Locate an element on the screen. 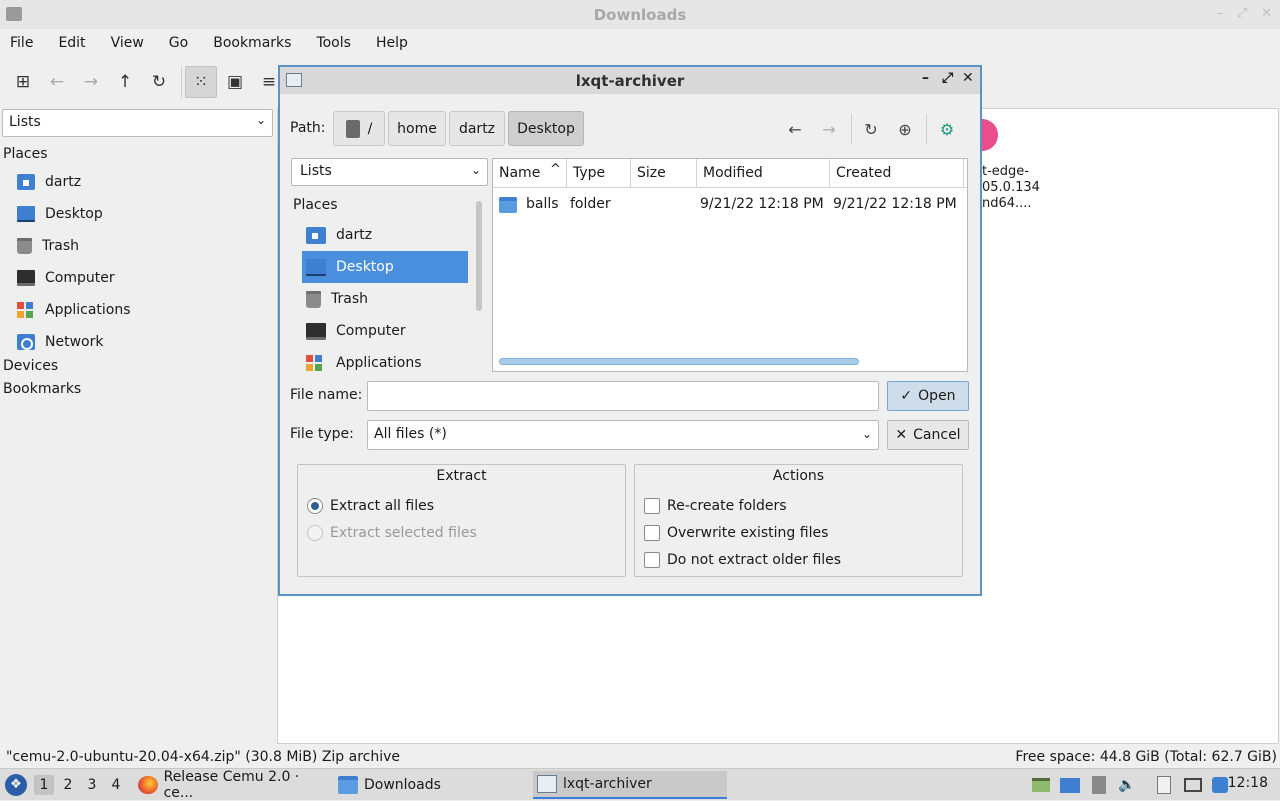 This screenshot has width=1280, height=801. sidebar-item-label: Desktop is located at coordinates (74, 214).